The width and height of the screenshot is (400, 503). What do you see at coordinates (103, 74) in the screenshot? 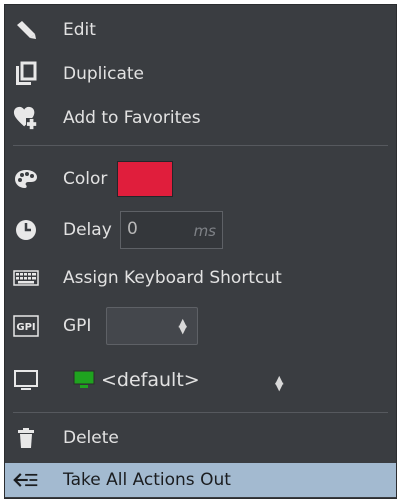
I see `menu-item-label: Duplicate` at bounding box center [103, 74].